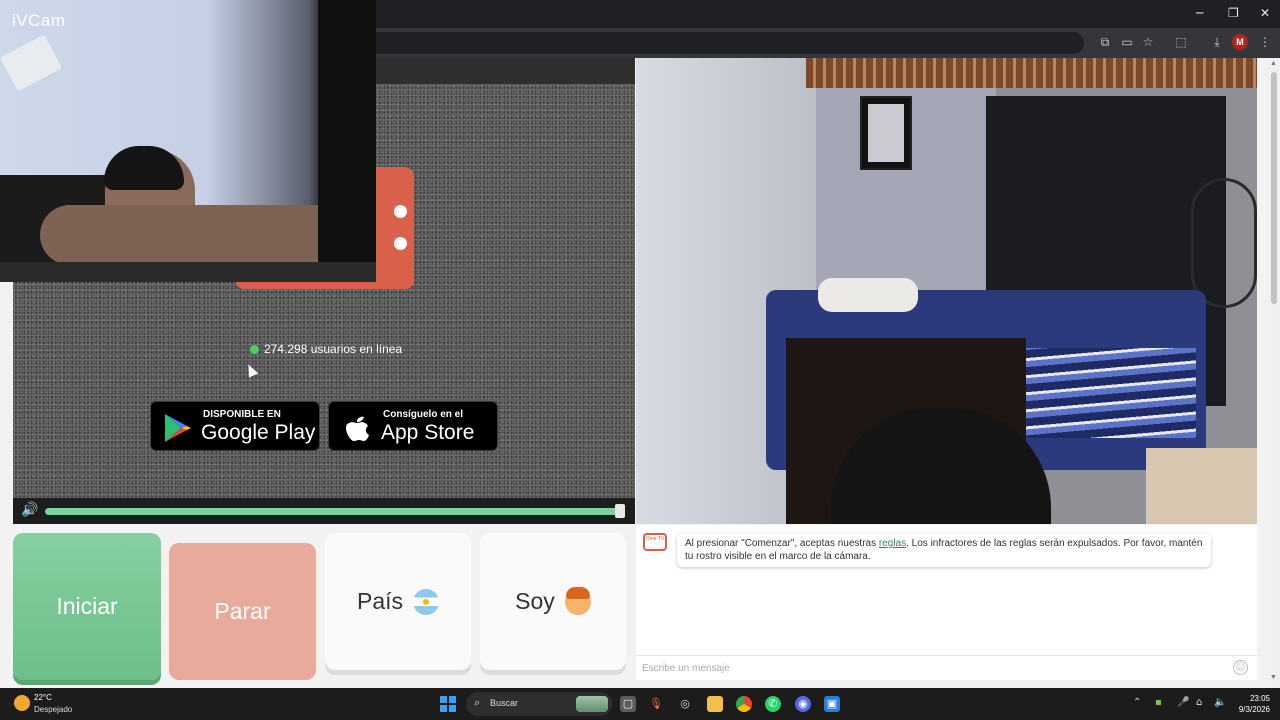 This screenshot has height=720, width=1280. Describe the element at coordinates (29, 510) in the screenshot. I see `speaker-icon: 🔊` at that location.